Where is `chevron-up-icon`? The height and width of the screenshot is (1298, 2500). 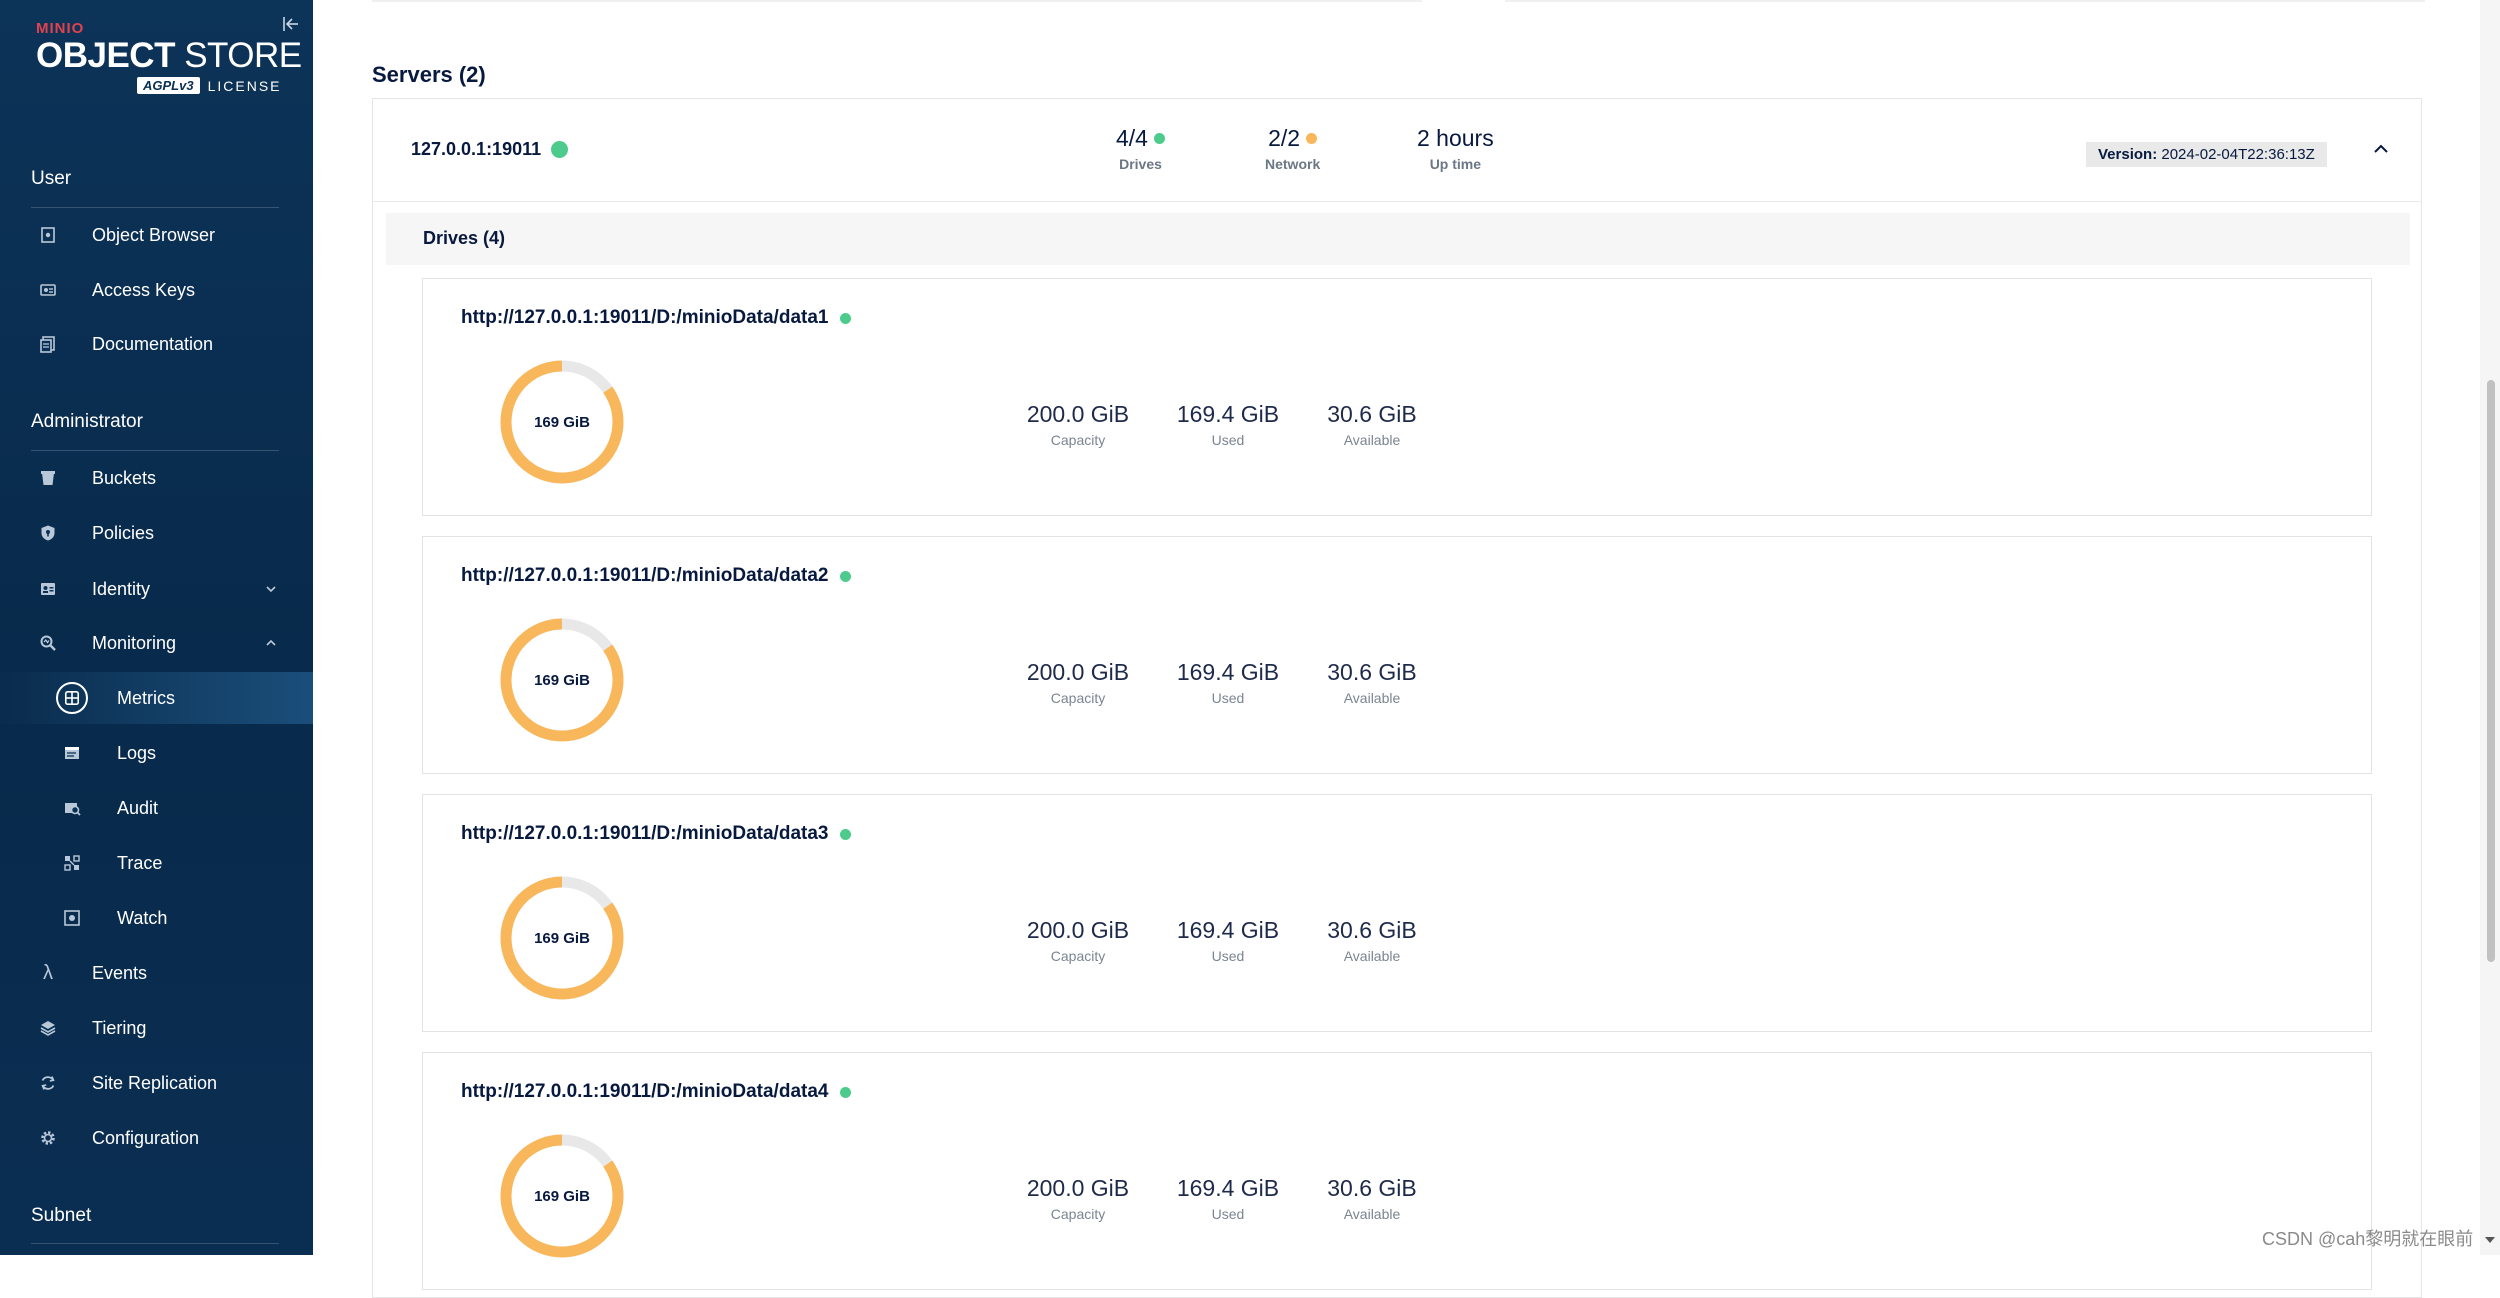
chevron-up-icon is located at coordinates (271, 643).